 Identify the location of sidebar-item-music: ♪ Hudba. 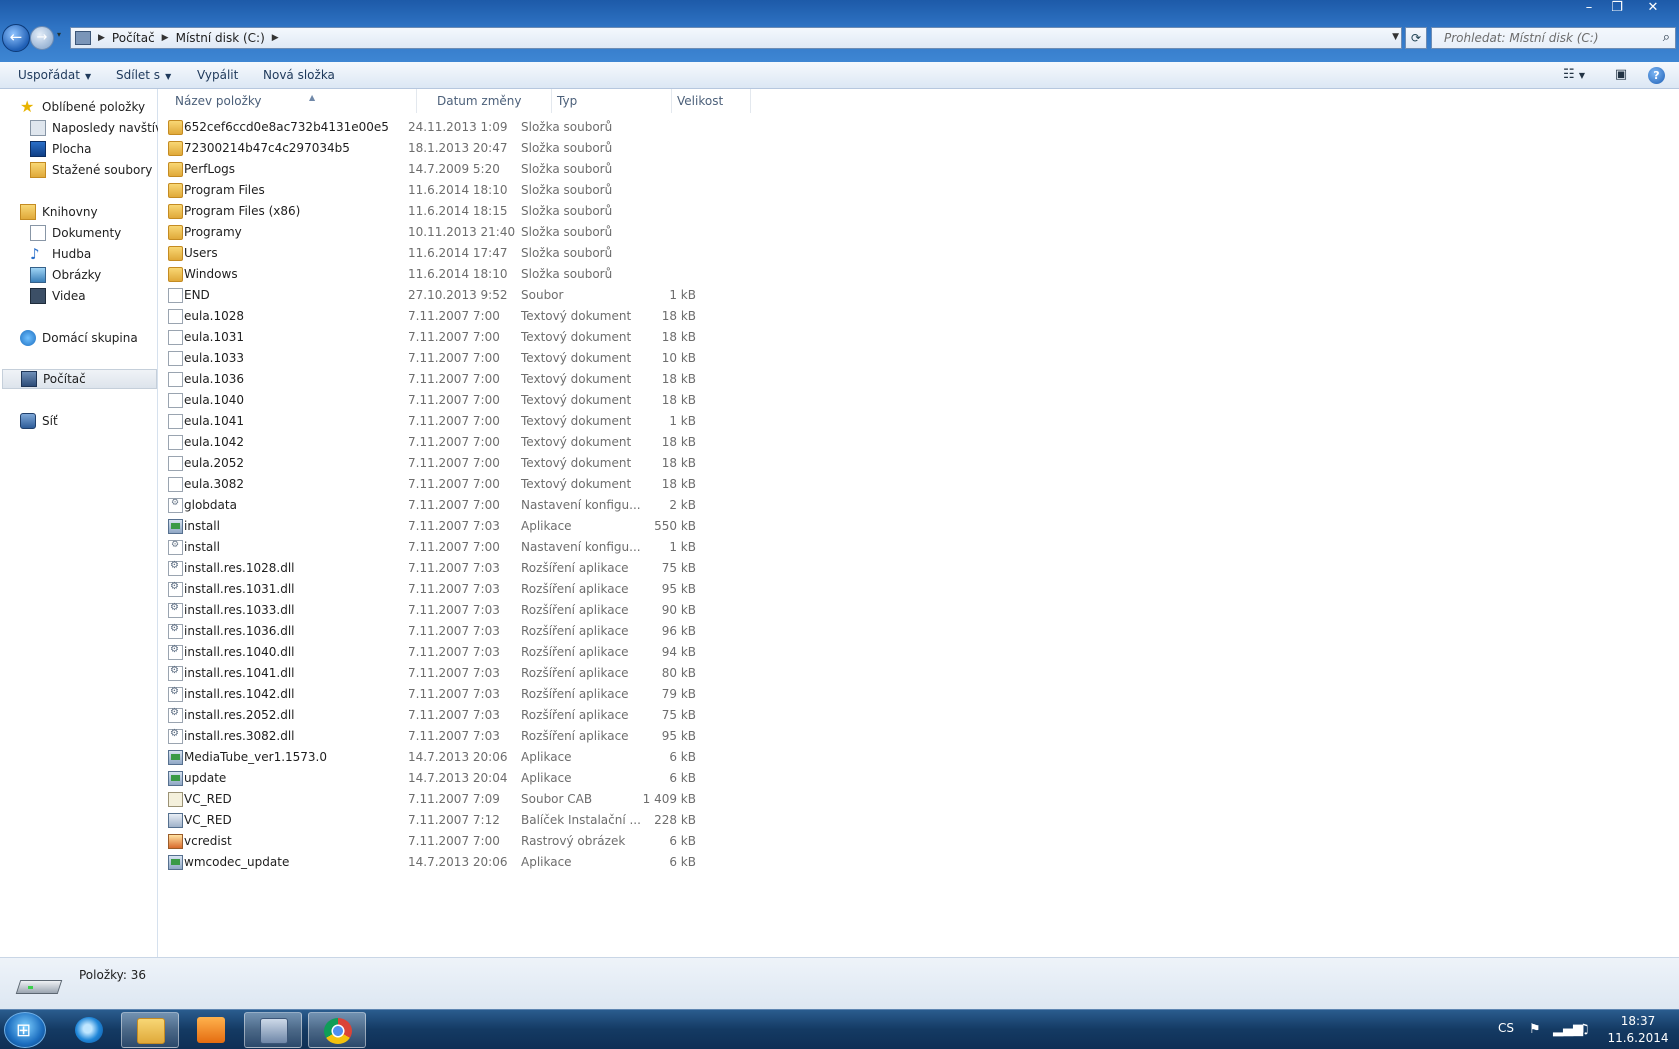
(60, 254).